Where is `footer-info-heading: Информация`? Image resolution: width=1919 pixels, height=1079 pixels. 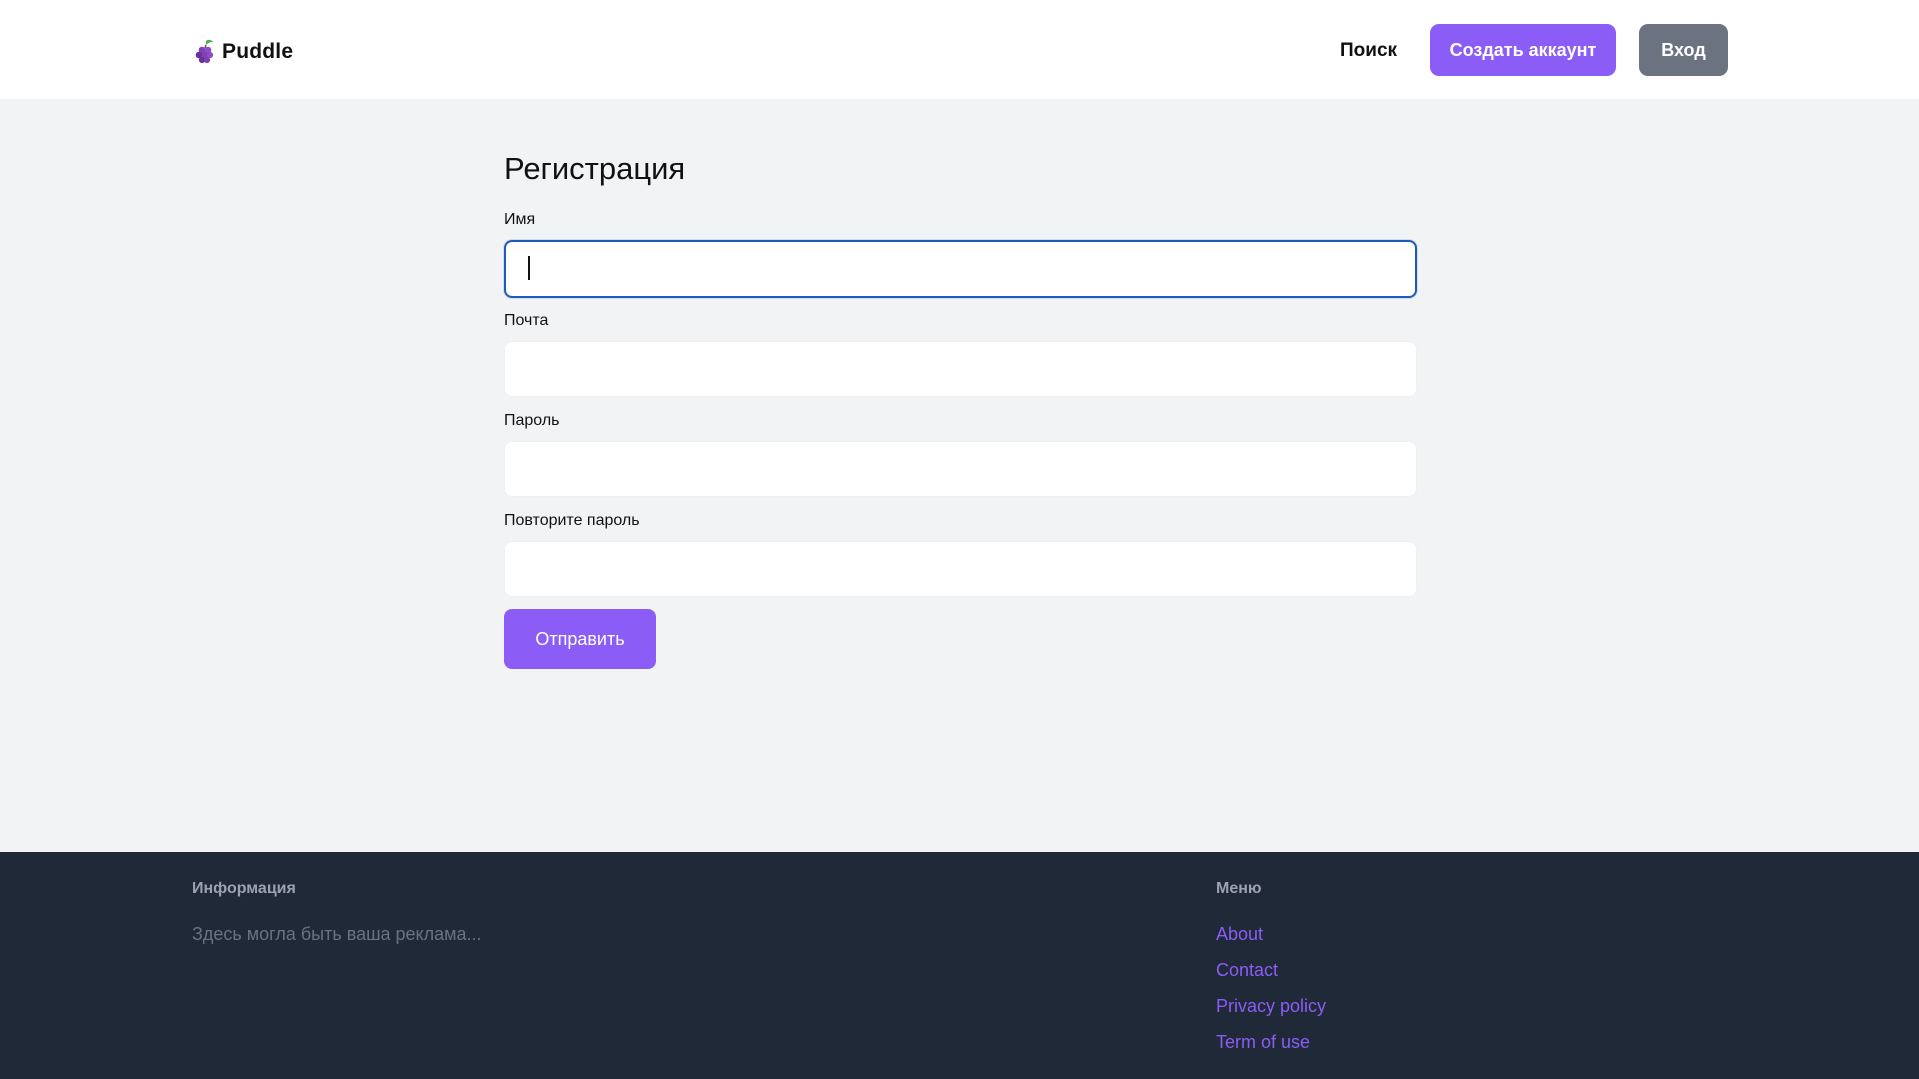
footer-info-heading: Информация is located at coordinates (244, 888).